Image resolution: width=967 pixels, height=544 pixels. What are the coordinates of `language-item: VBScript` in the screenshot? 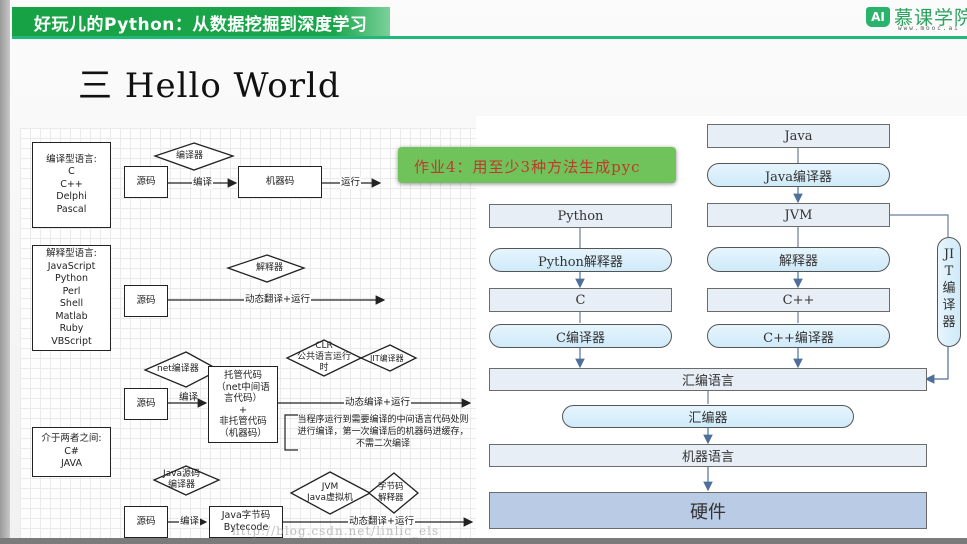 It's located at (71, 341).